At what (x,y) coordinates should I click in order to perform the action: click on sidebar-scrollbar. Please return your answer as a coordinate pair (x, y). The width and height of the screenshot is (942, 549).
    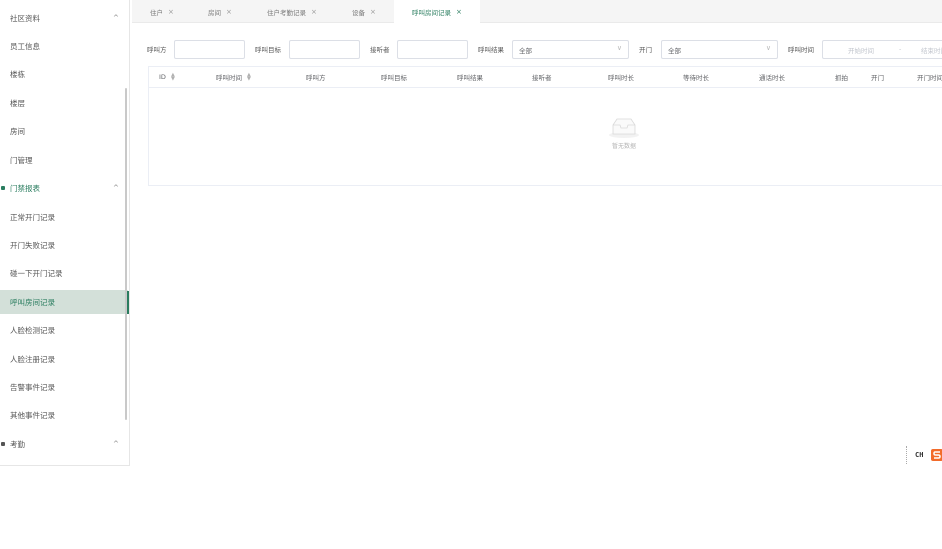
    Looking at the image, I should click on (126, 254).